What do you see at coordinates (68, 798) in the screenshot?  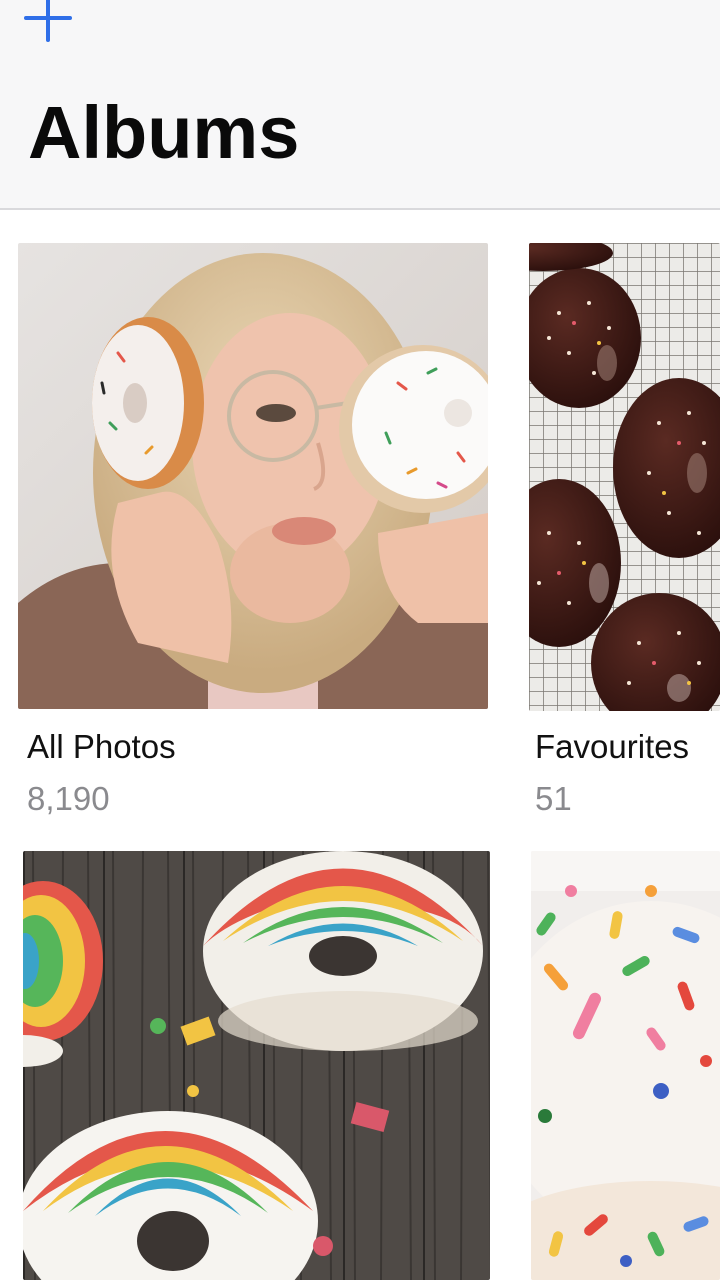 I see `album-count: 8,190` at bounding box center [68, 798].